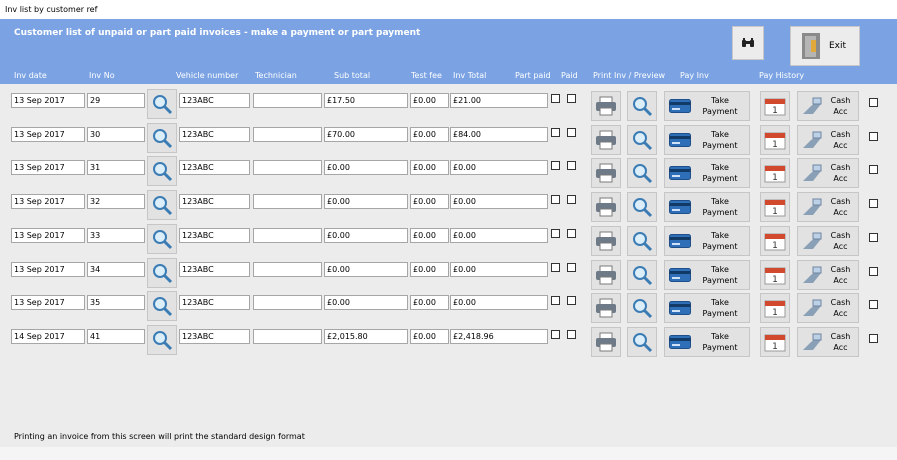 The height and width of the screenshot is (460, 897). Describe the element at coordinates (116, 235) in the screenshot. I see `inv-no-field: 33` at that location.